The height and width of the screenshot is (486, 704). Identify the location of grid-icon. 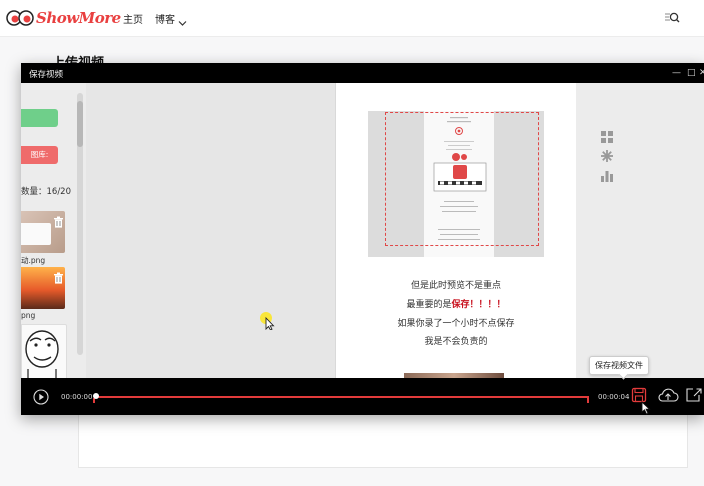
(607, 135).